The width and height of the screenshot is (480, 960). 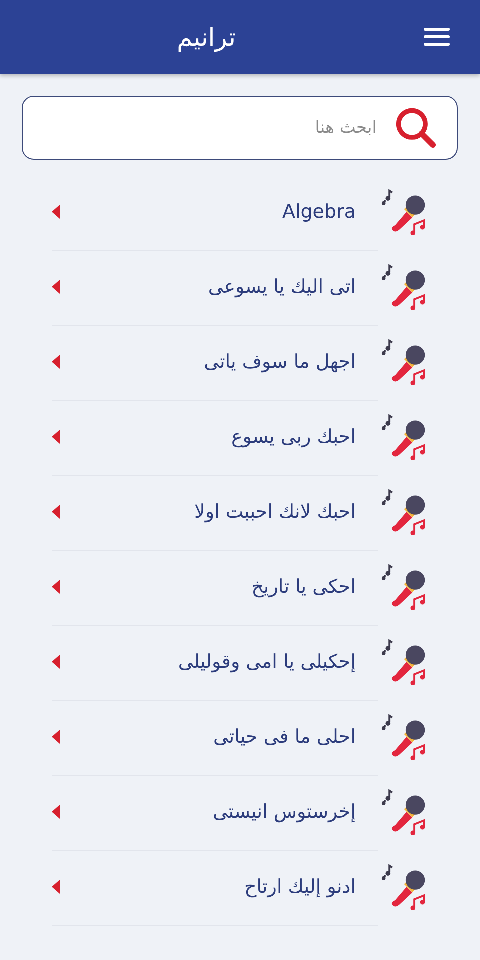 What do you see at coordinates (206, 37) in the screenshot?
I see `app-title: ترانيم` at bounding box center [206, 37].